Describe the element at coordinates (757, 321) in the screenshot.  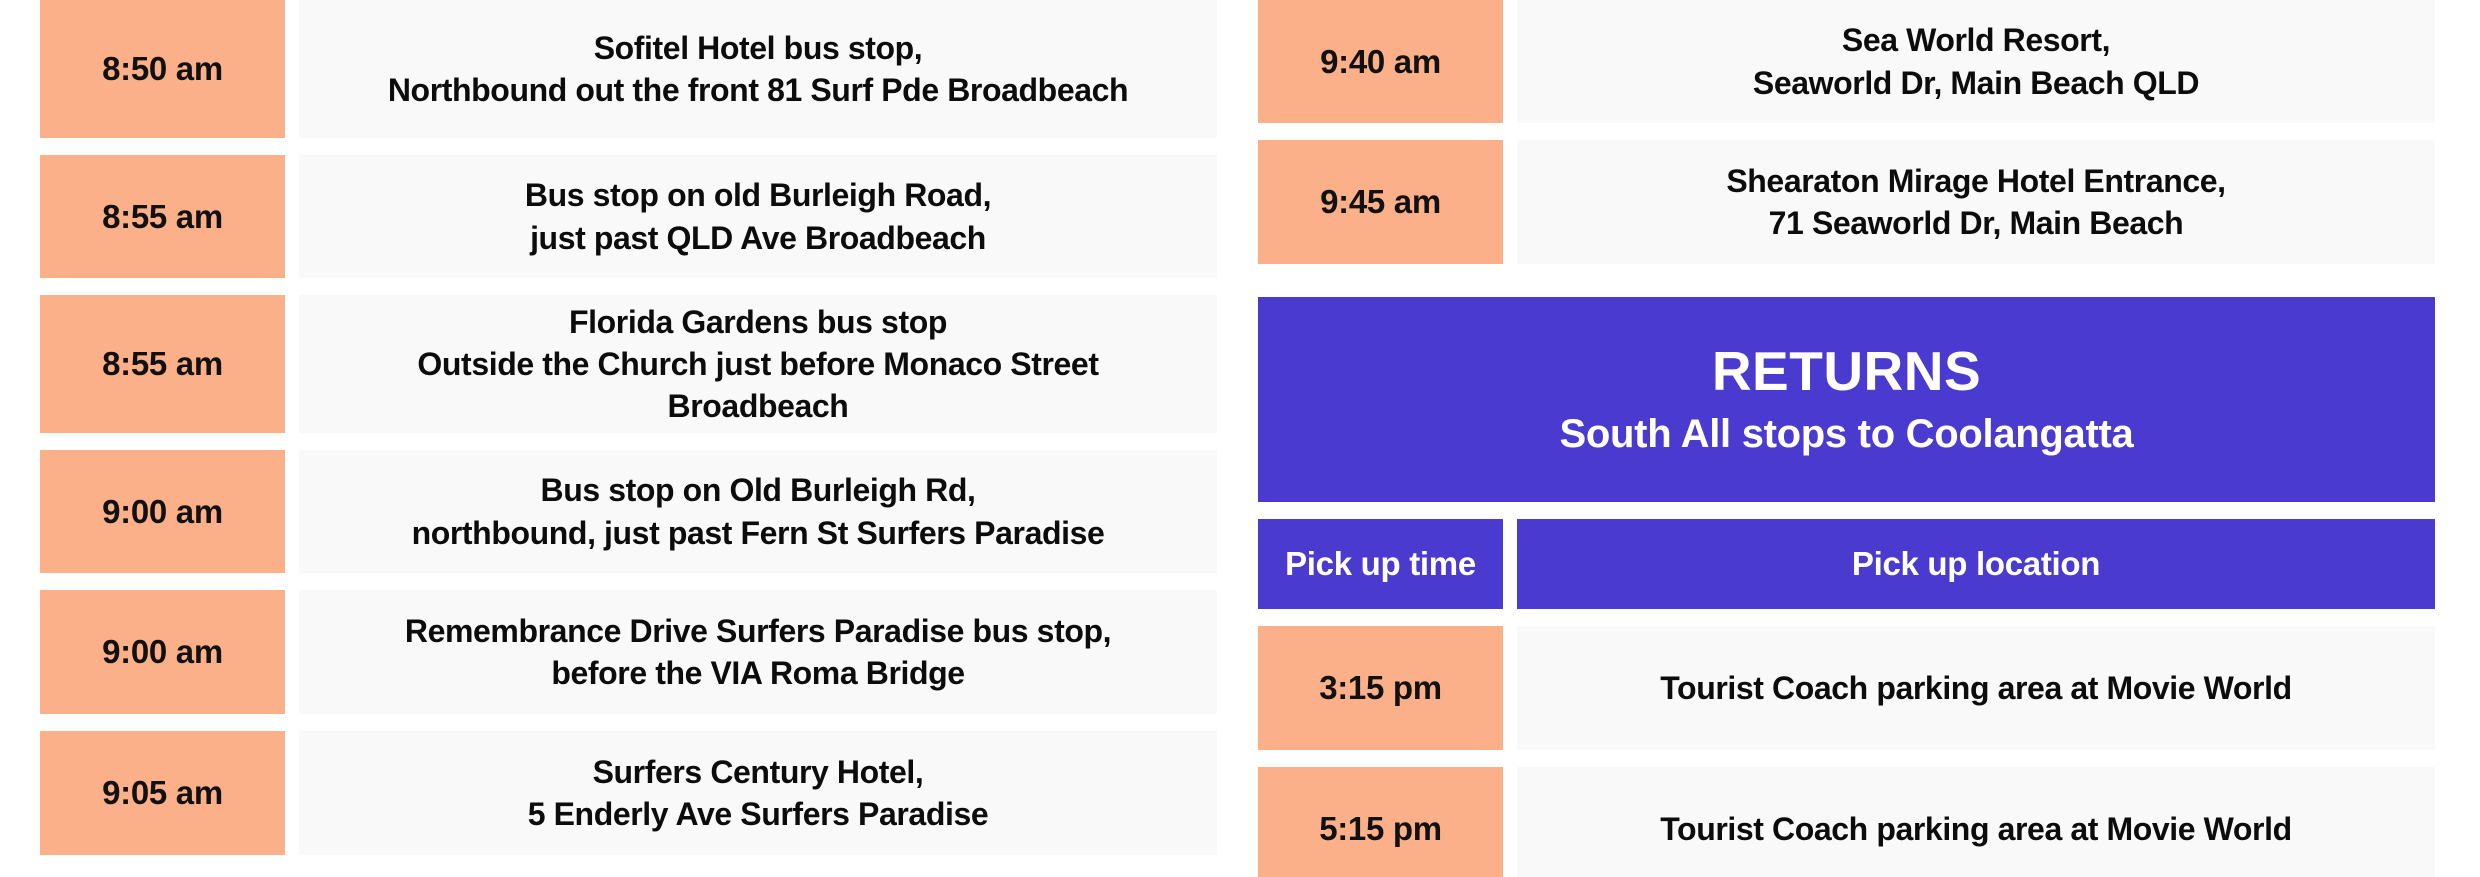
I see `location-line: Florida Gardens bus stop` at that location.